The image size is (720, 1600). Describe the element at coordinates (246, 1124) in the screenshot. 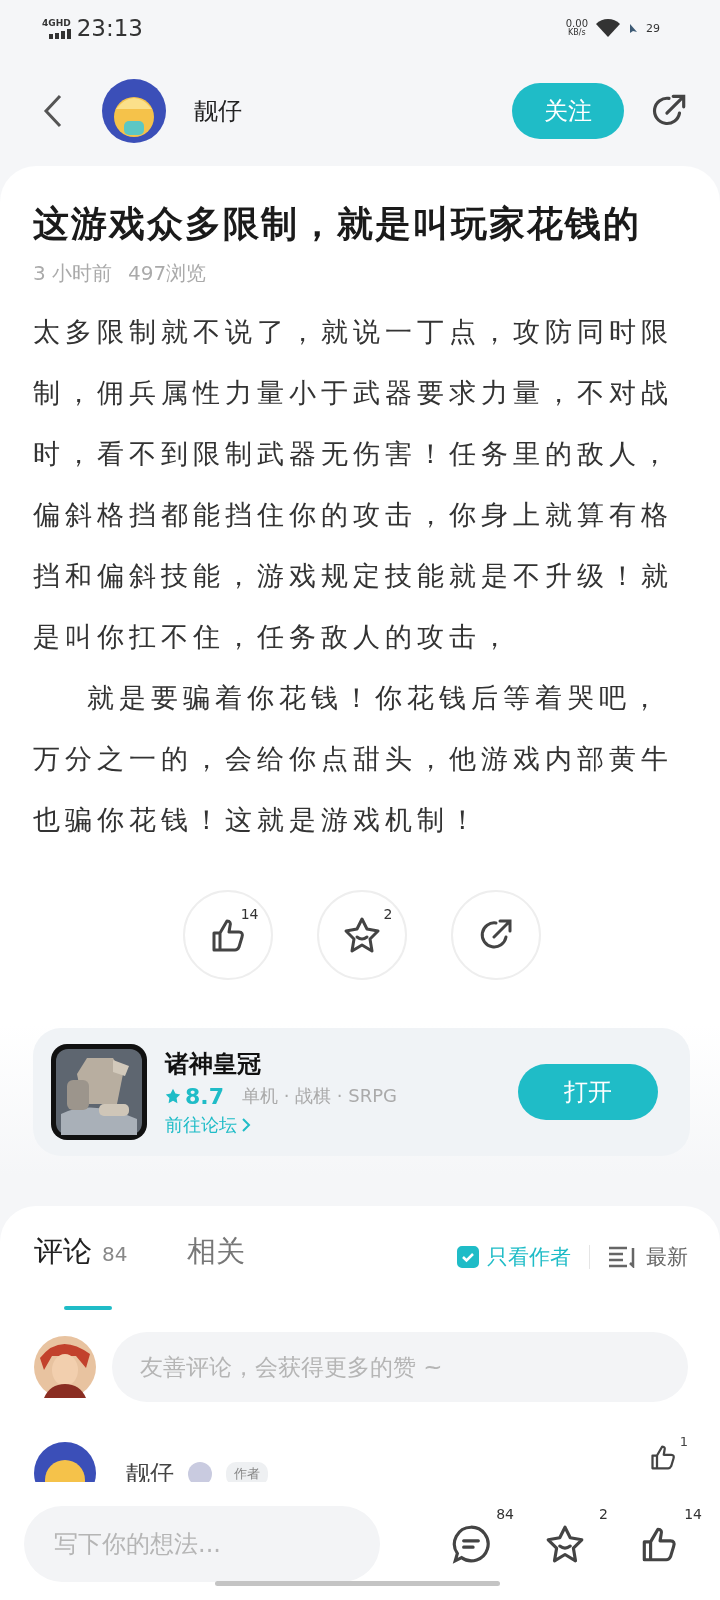

I see `chevron-right-icon` at that location.